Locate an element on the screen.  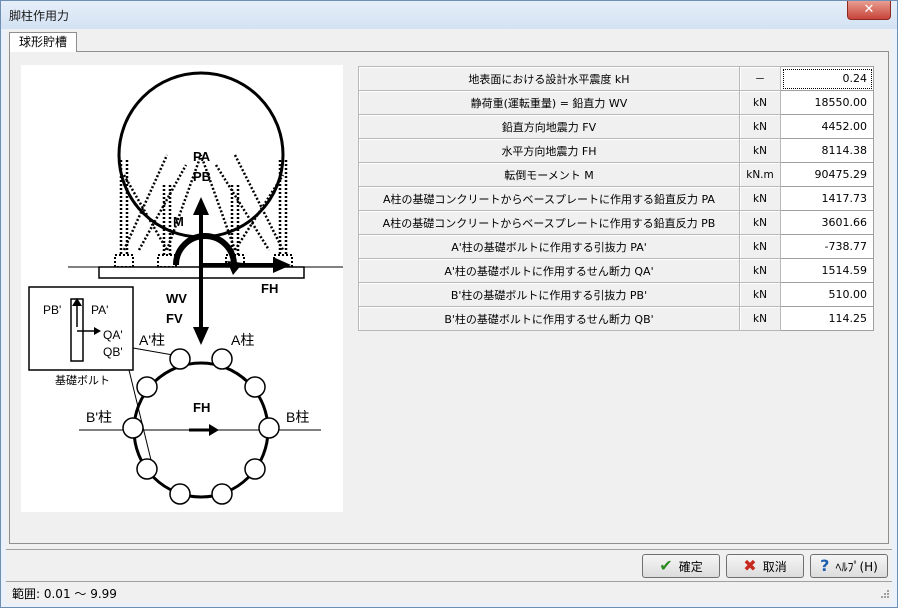
table-row: 転倒モーメント MkN.m 90475.29 is located at coordinates (616, 174).